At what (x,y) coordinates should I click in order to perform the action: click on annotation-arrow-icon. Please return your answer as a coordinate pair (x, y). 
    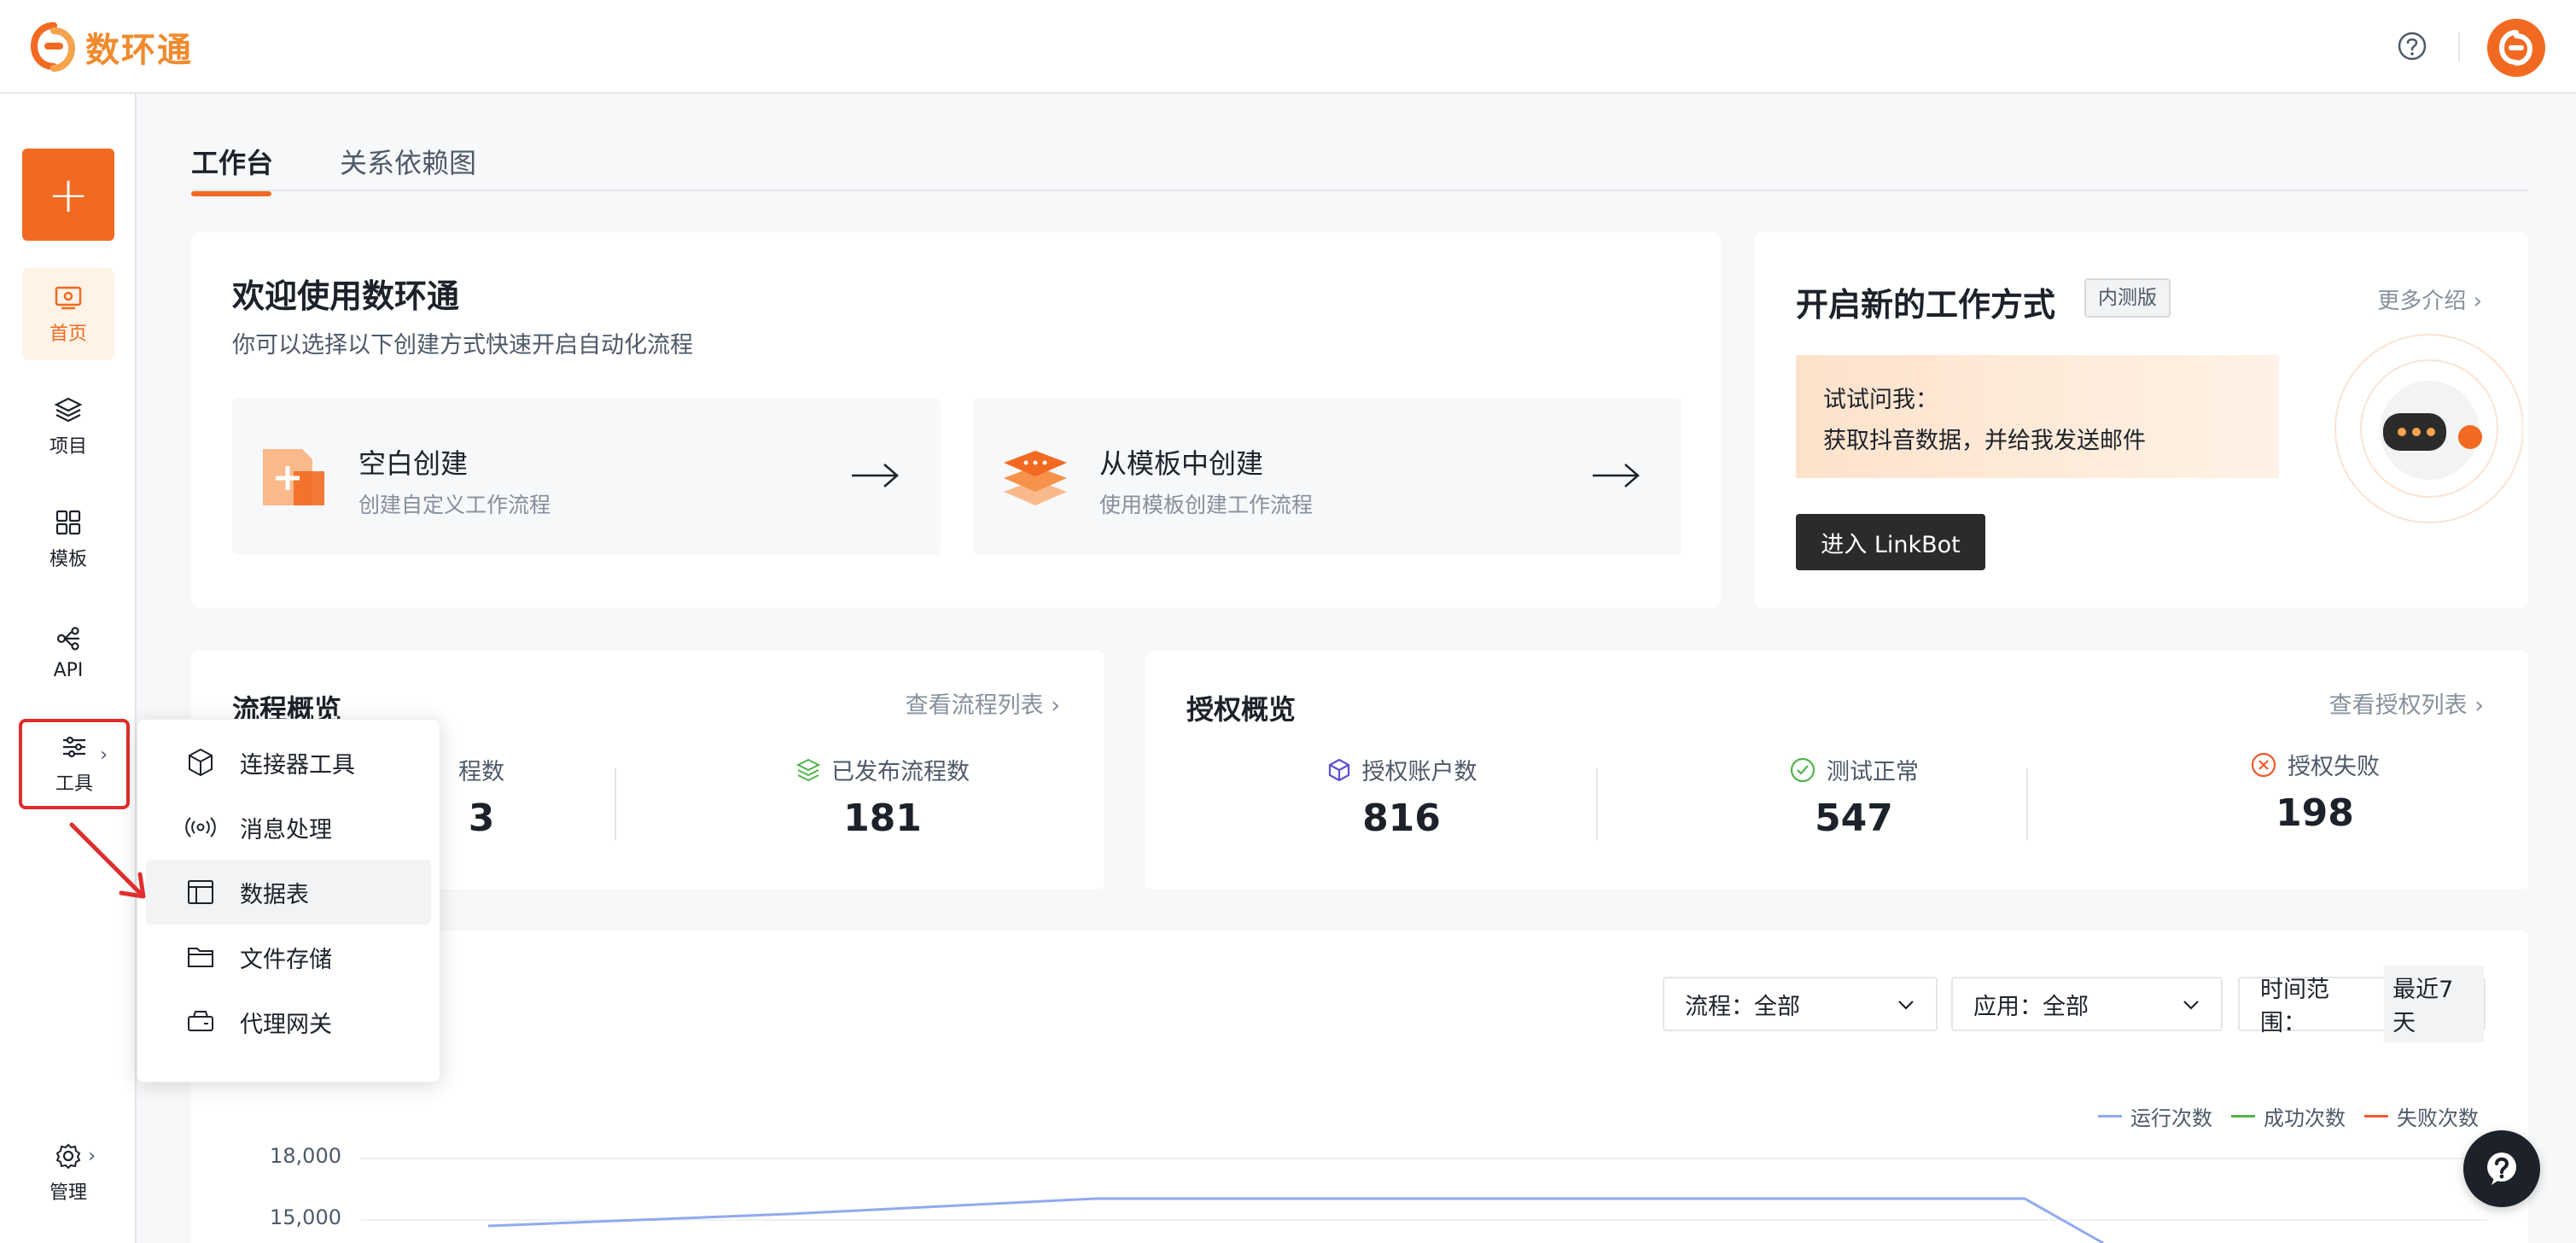
    Looking at the image, I should click on (107, 860).